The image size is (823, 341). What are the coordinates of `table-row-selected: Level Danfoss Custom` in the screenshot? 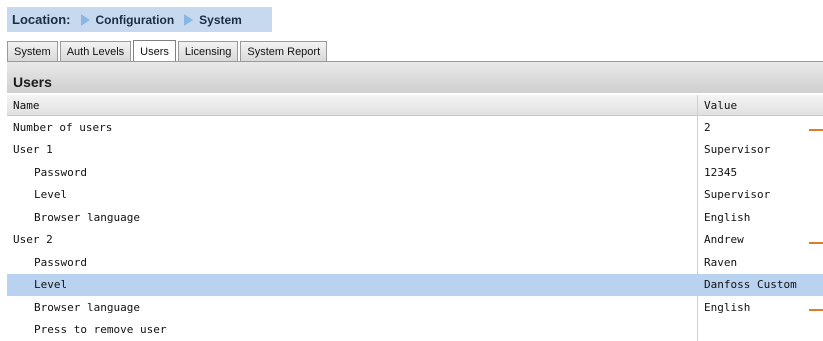 It's located at (415, 285).